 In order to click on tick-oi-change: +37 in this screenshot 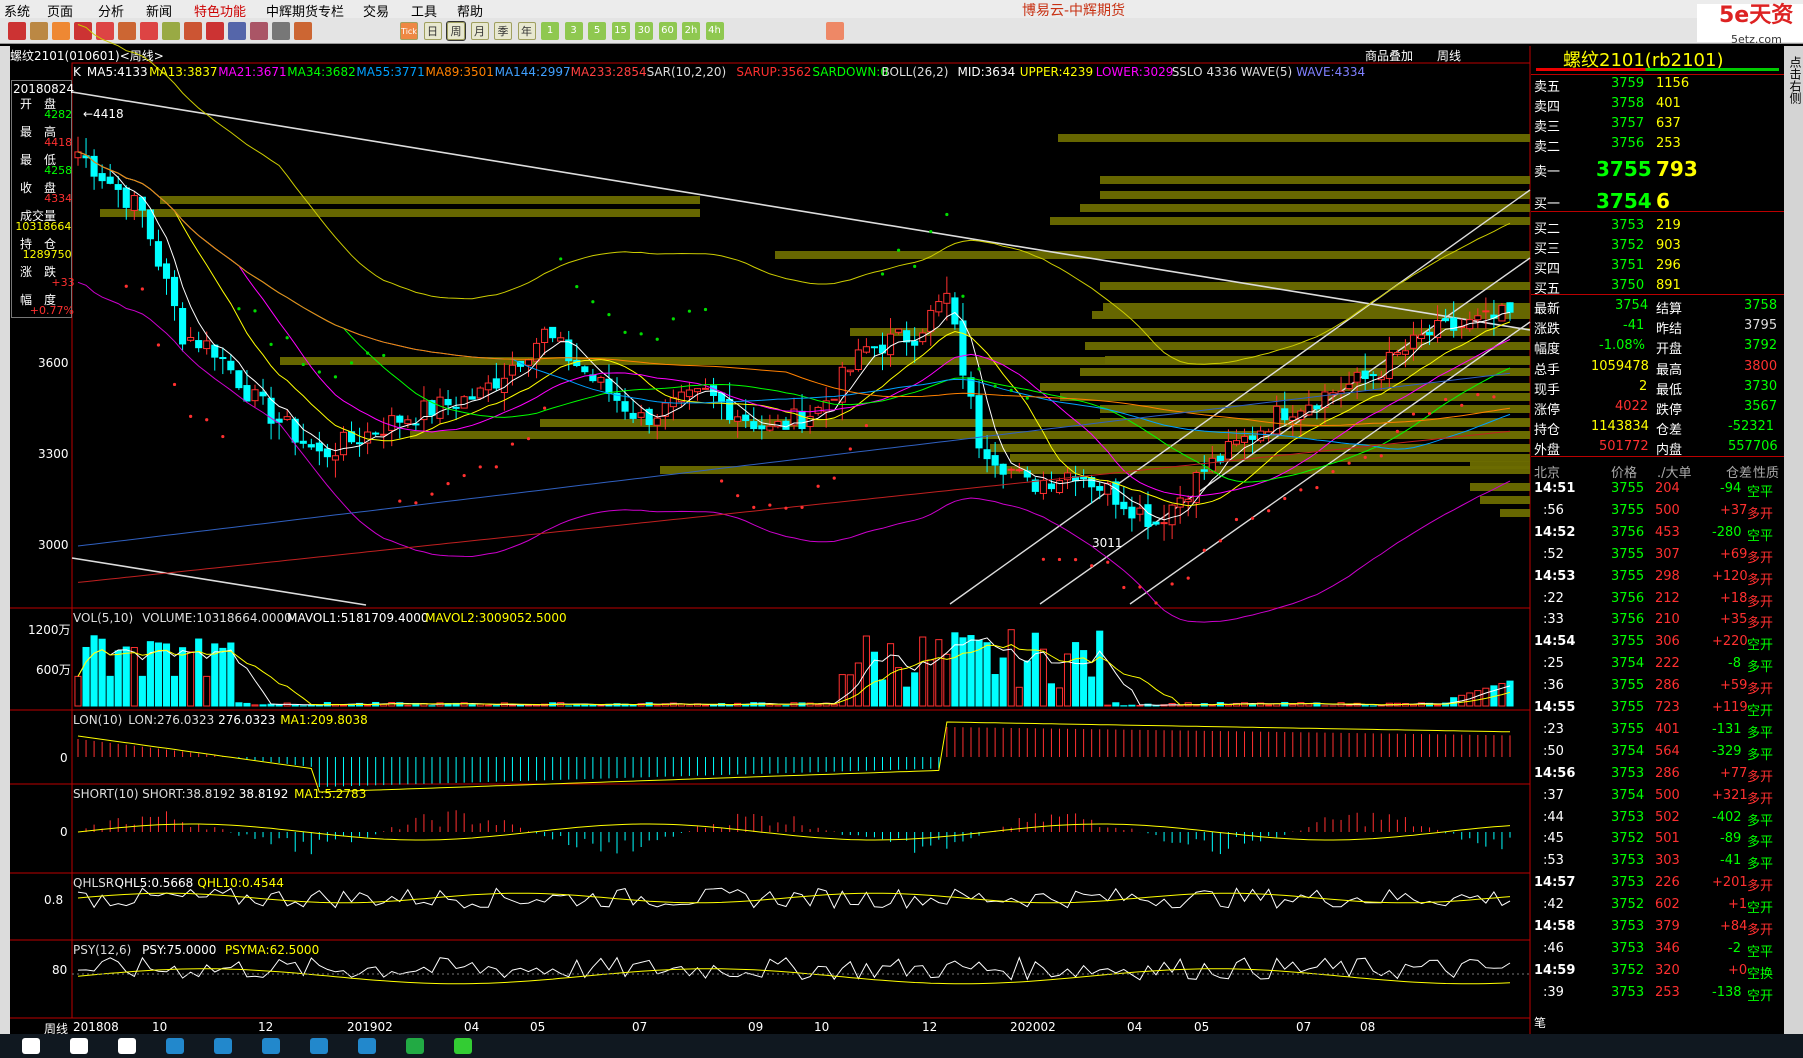, I will do `click(1734, 510)`.